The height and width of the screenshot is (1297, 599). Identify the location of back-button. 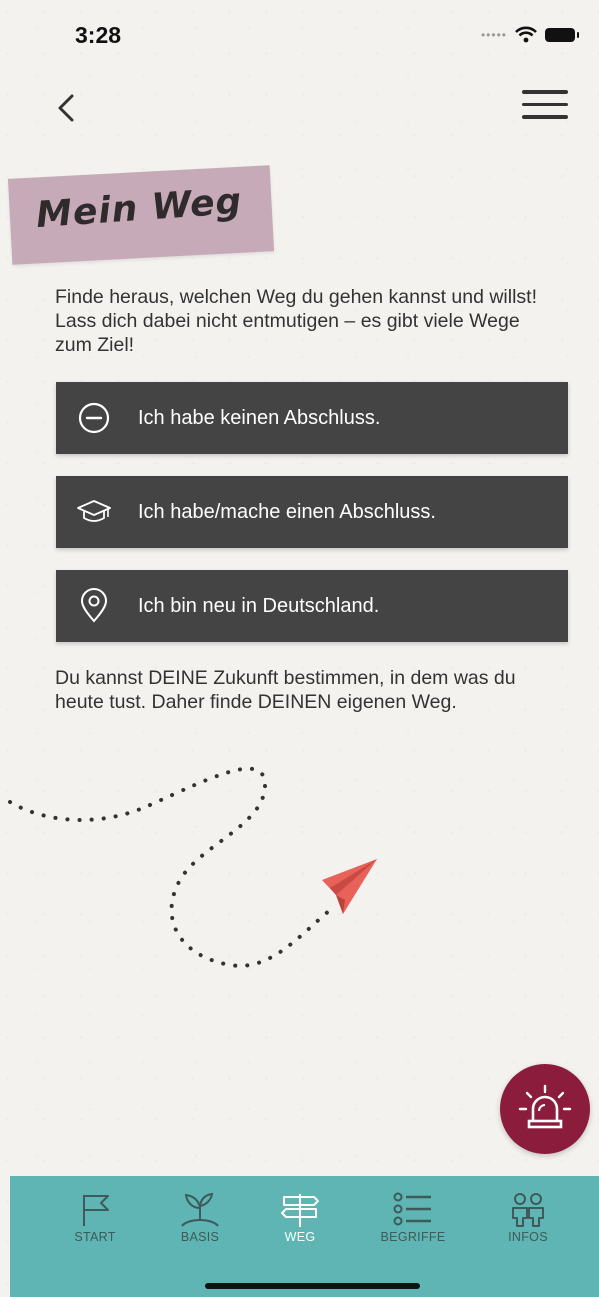
(67, 108).